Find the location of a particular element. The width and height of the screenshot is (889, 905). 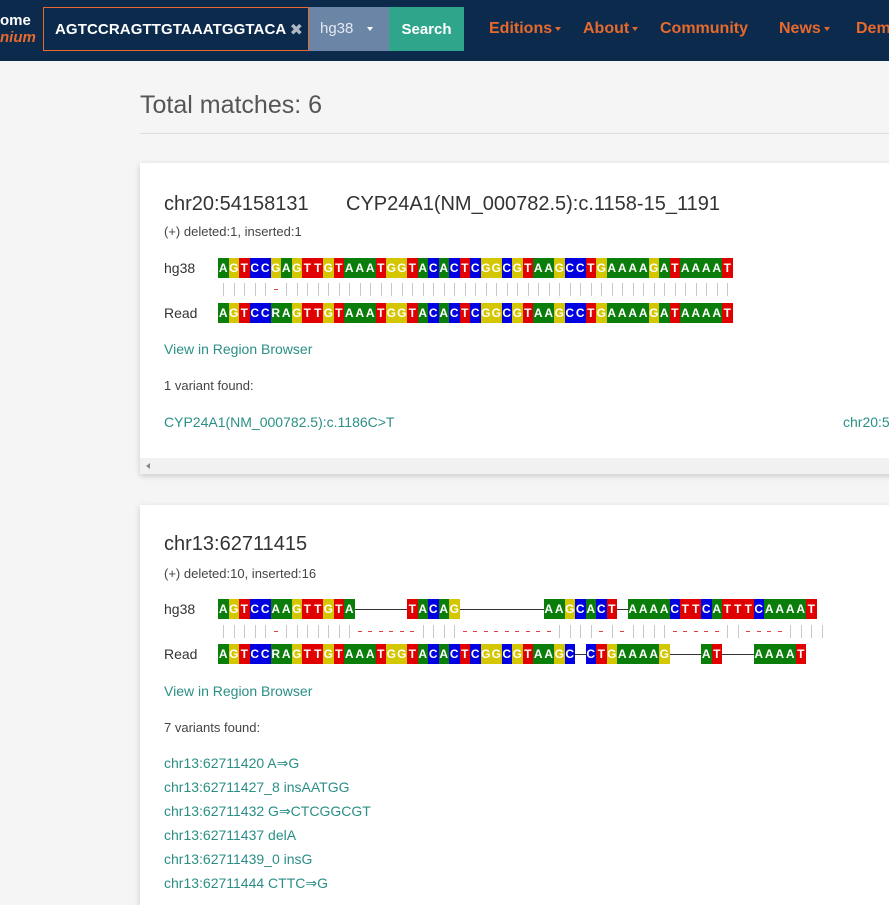

match-hgvs: CYP24A1(NM_000782.5):c.1158-15_1191 is located at coordinates (533, 204).